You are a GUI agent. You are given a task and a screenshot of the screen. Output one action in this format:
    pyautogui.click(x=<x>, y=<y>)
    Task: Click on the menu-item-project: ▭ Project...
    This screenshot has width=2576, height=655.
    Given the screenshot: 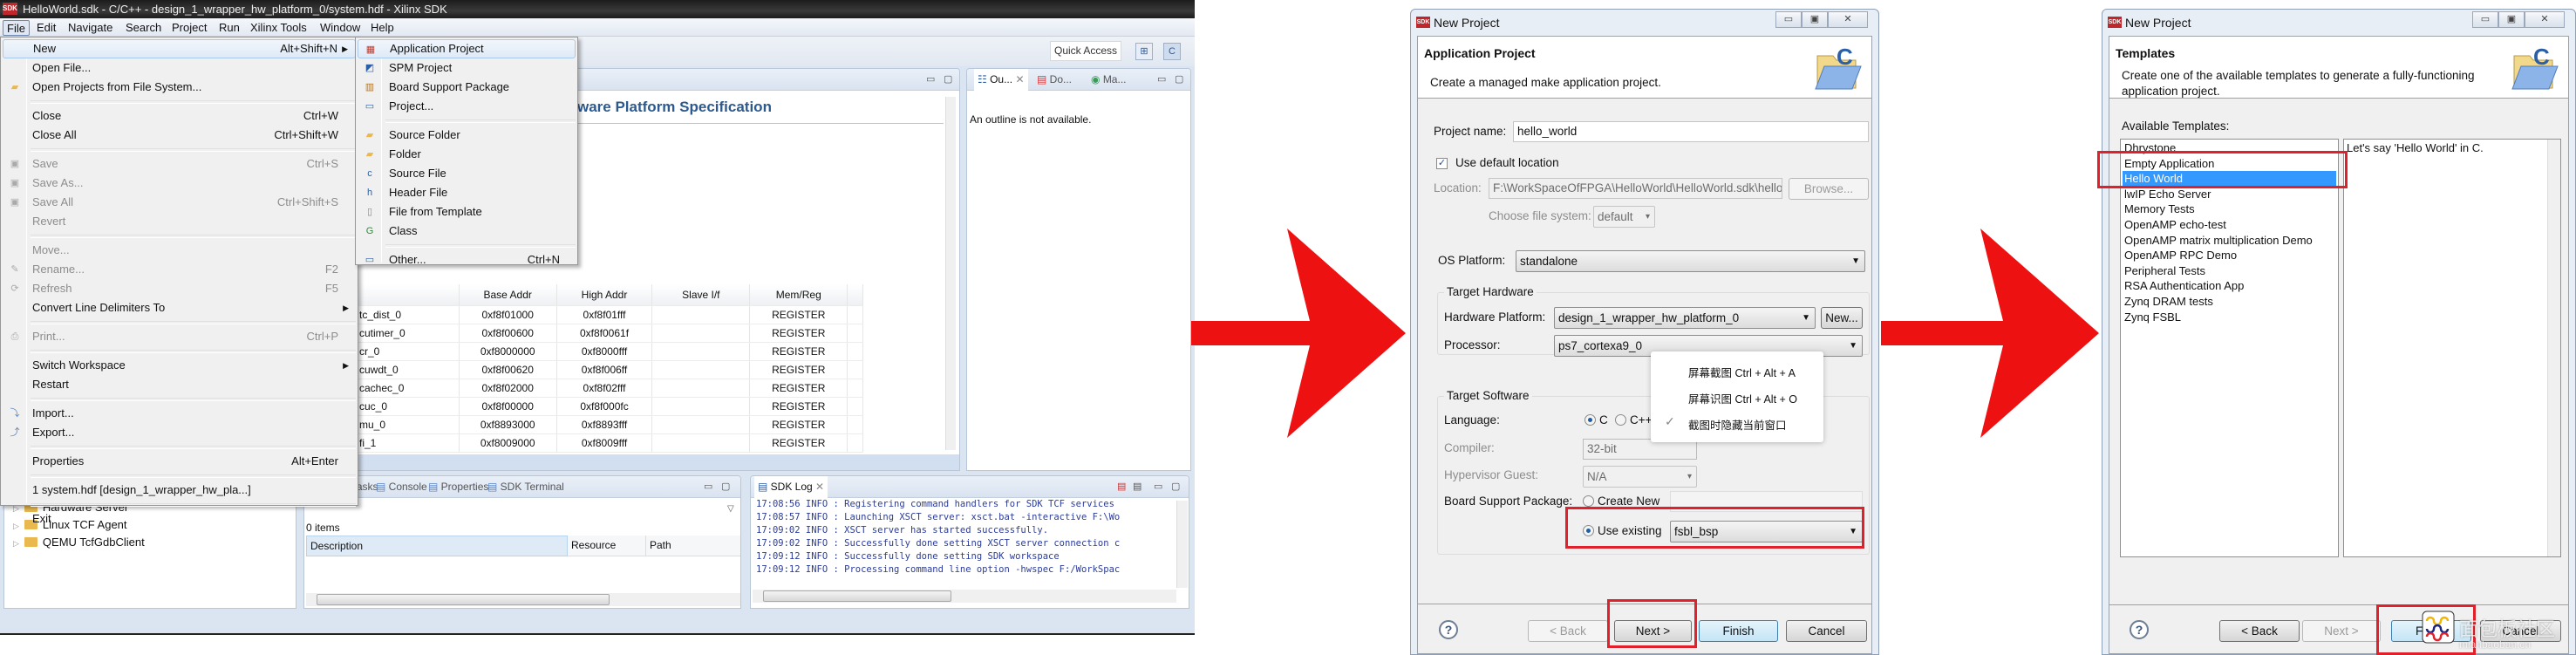 What is the action you would take?
    pyautogui.click(x=467, y=106)
    